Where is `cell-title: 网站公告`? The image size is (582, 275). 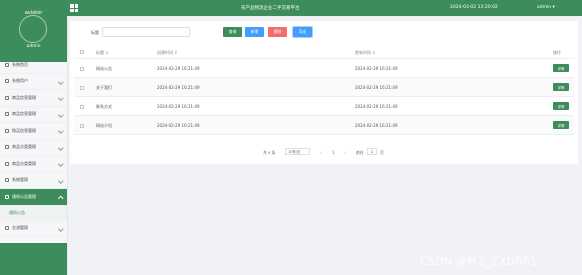
cell-title: 网站公告 is located at coordinates (104, 68).